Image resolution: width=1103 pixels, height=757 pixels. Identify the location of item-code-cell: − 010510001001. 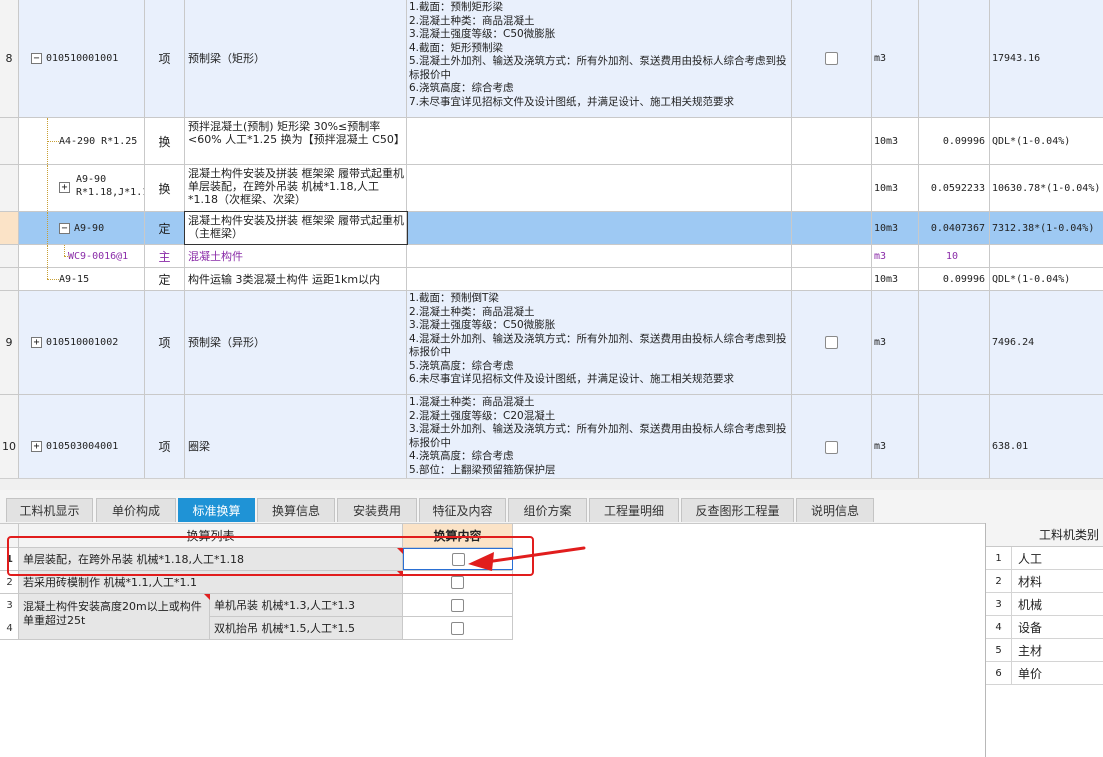
(82, 58).